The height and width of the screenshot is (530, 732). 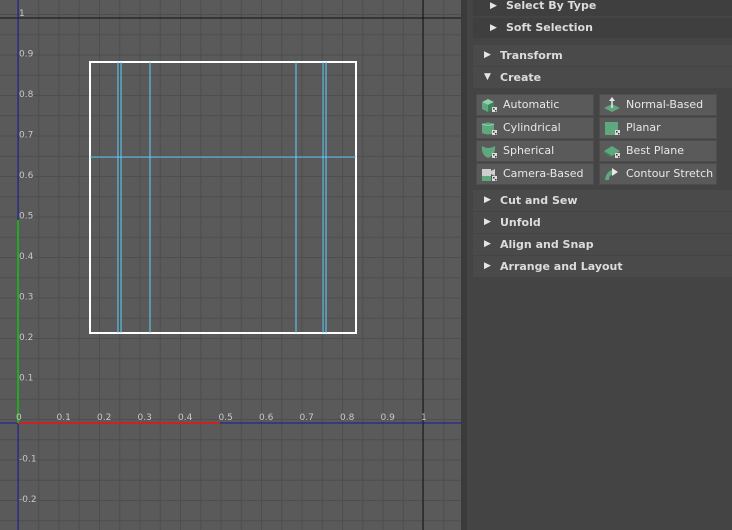 I want to click on v-tick-label: 0.8, so click(x=26, y=95).